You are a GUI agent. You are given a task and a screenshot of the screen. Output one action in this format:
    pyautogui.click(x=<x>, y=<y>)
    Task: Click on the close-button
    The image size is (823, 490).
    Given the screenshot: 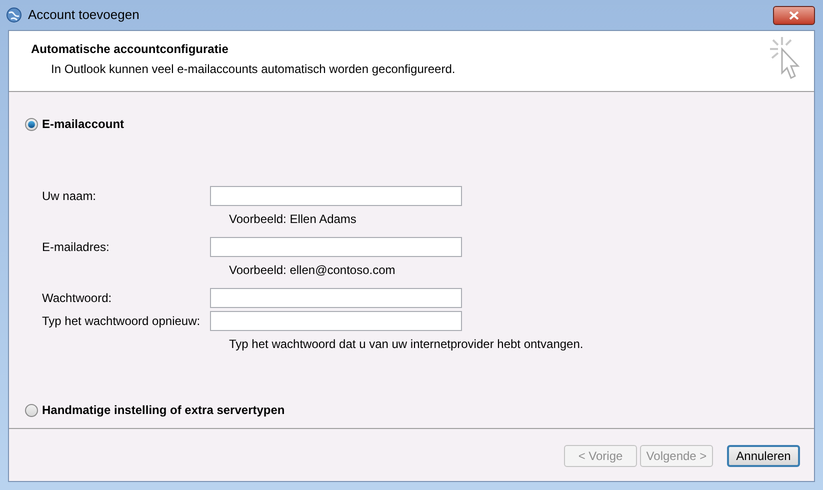 What is the action you would take?
    pyautogui.click(x=794, y=15)
    